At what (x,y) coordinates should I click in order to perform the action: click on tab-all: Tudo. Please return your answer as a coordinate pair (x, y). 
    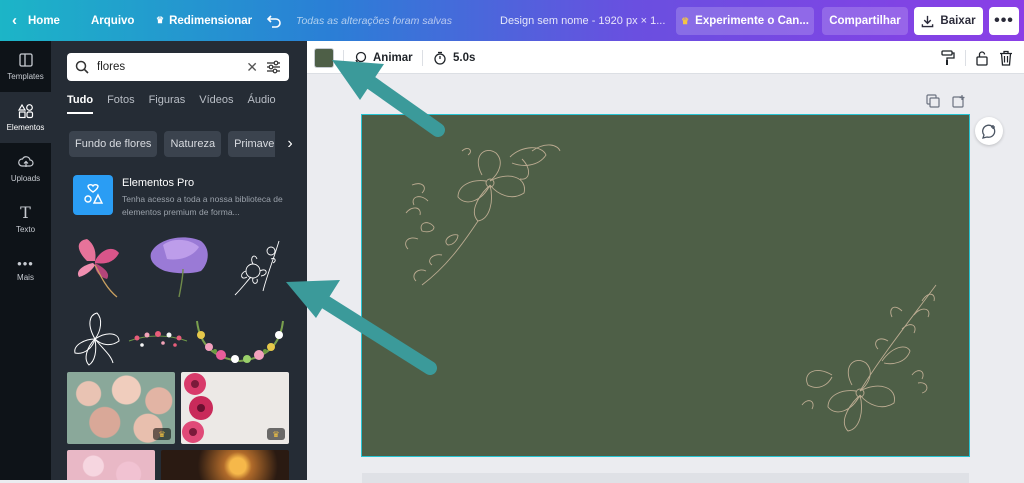
    Looking at the image, I should click on (80, 104).